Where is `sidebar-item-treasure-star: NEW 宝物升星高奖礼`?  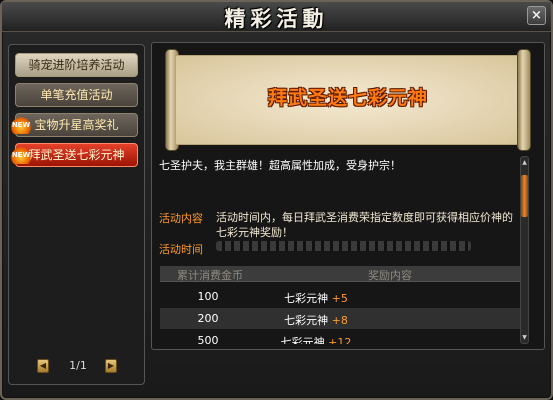 sidebar-item-treasure-star: NEW 宝物升星高奖礼 is located at coordinates (74, 125).